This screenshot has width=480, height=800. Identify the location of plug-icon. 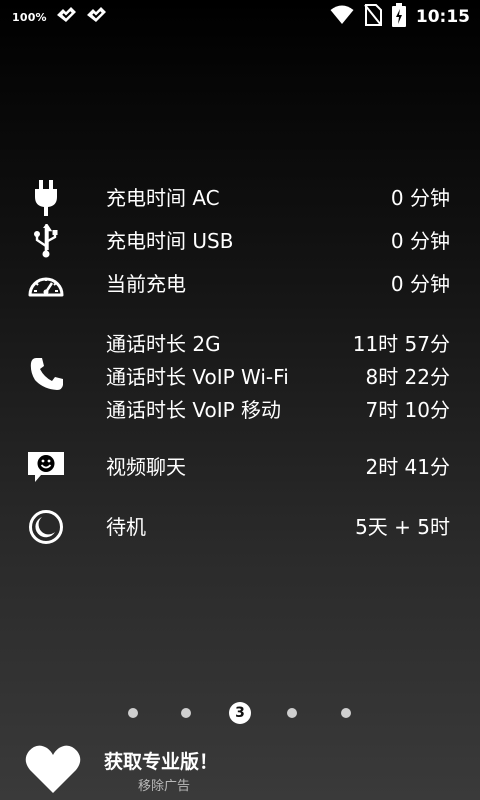
(46, 198).